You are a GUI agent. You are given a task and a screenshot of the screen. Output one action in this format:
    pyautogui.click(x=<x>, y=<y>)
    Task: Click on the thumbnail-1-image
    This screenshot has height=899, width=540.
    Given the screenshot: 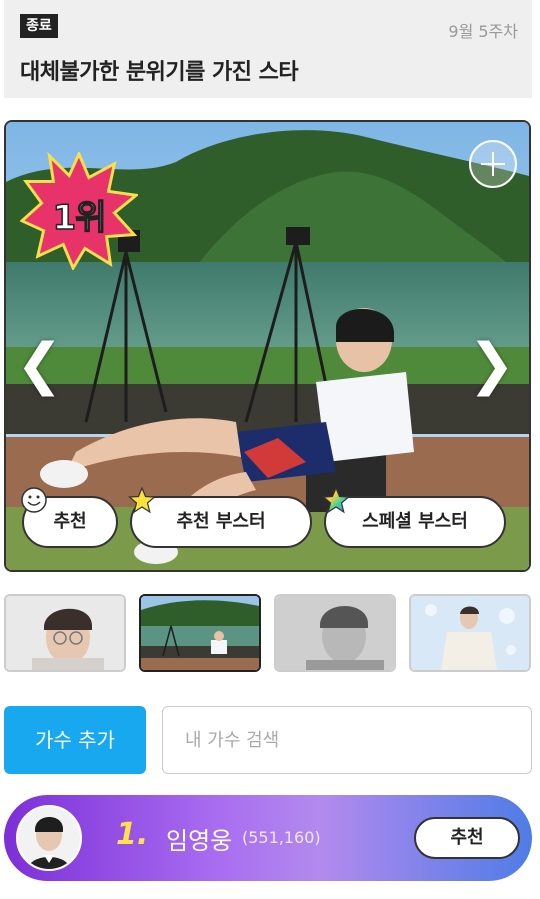 What is the action you would take?
    pyautogui.click(x=65, y=633)
    